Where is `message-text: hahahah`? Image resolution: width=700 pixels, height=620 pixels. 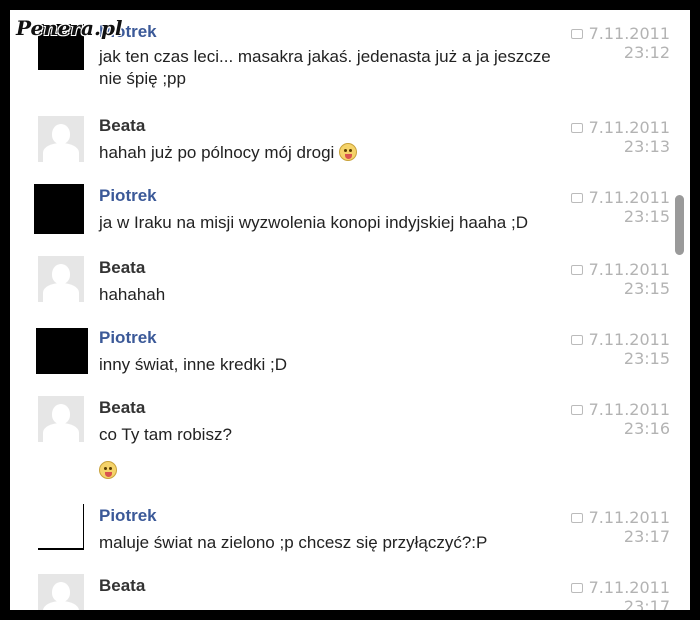
message-text: hahahah is located at coordinates (132, 294).